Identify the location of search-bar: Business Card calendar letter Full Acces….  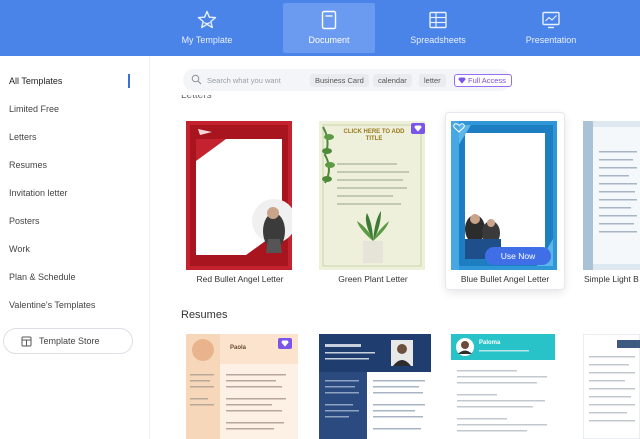
(347, 80).